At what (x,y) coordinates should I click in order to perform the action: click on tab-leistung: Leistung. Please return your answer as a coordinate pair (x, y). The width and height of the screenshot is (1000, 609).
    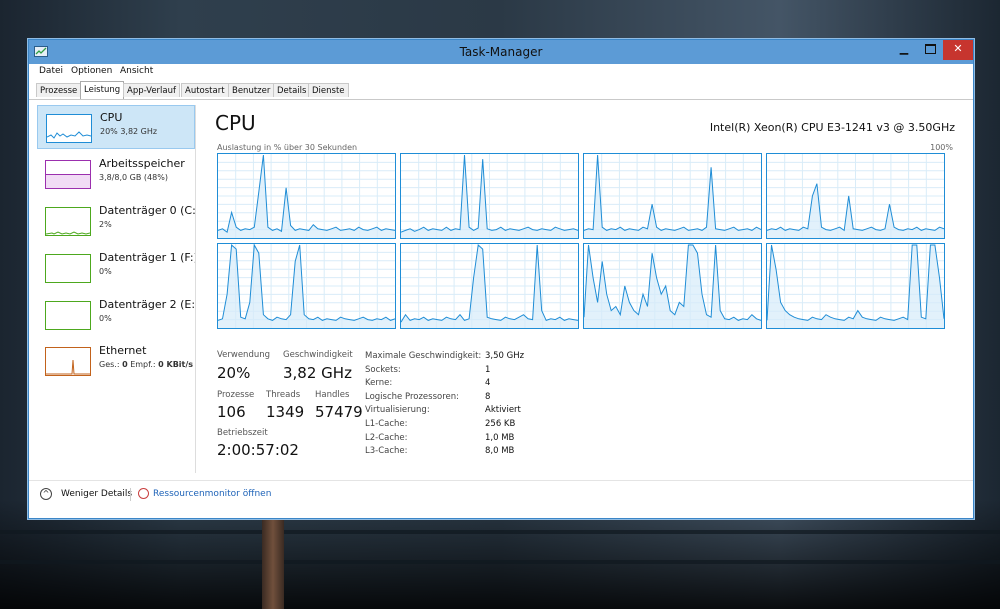
    Looking at the image, I should click on (102, 90).